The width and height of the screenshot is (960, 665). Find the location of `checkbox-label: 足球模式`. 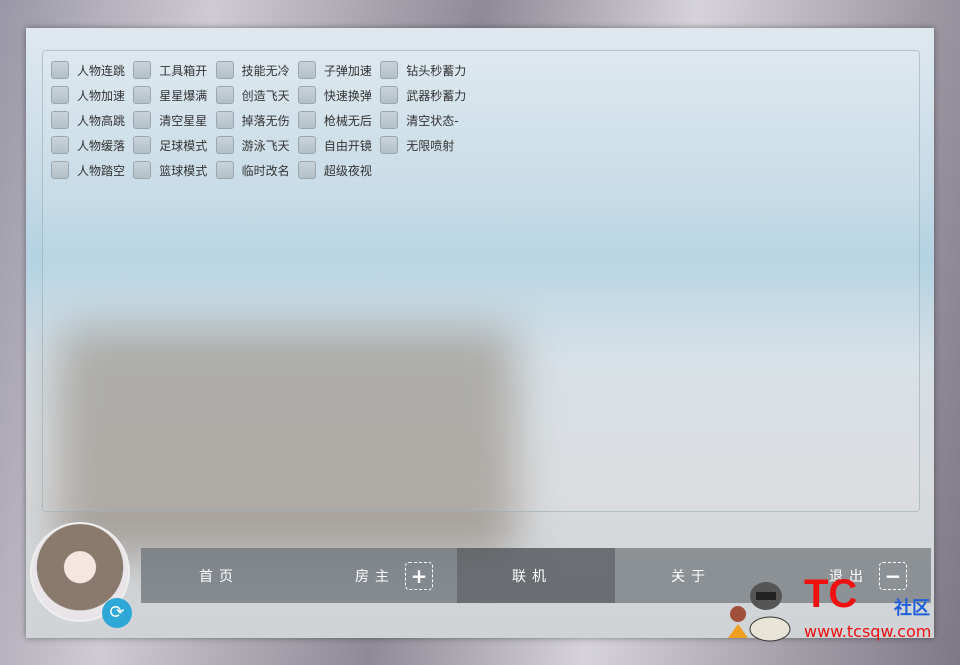

checkbox-label: 足球模式 is located at coordinates (183, 145).